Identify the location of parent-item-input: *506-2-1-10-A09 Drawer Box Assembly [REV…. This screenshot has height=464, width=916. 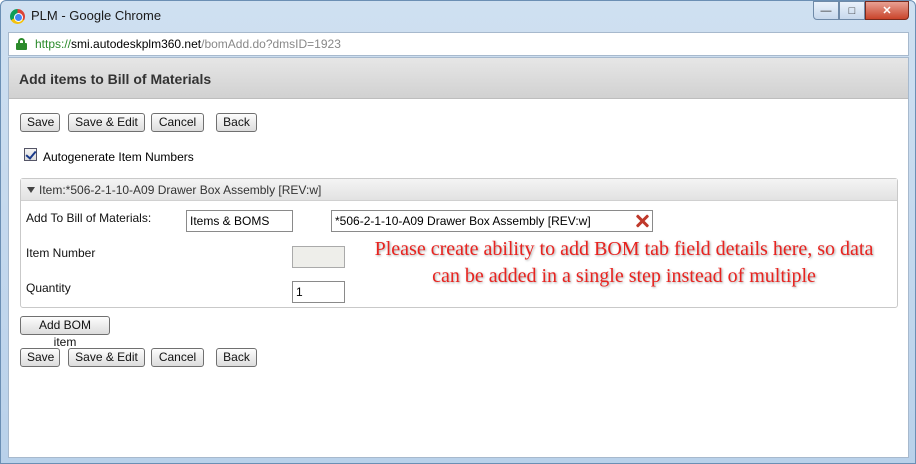
(492, 221).